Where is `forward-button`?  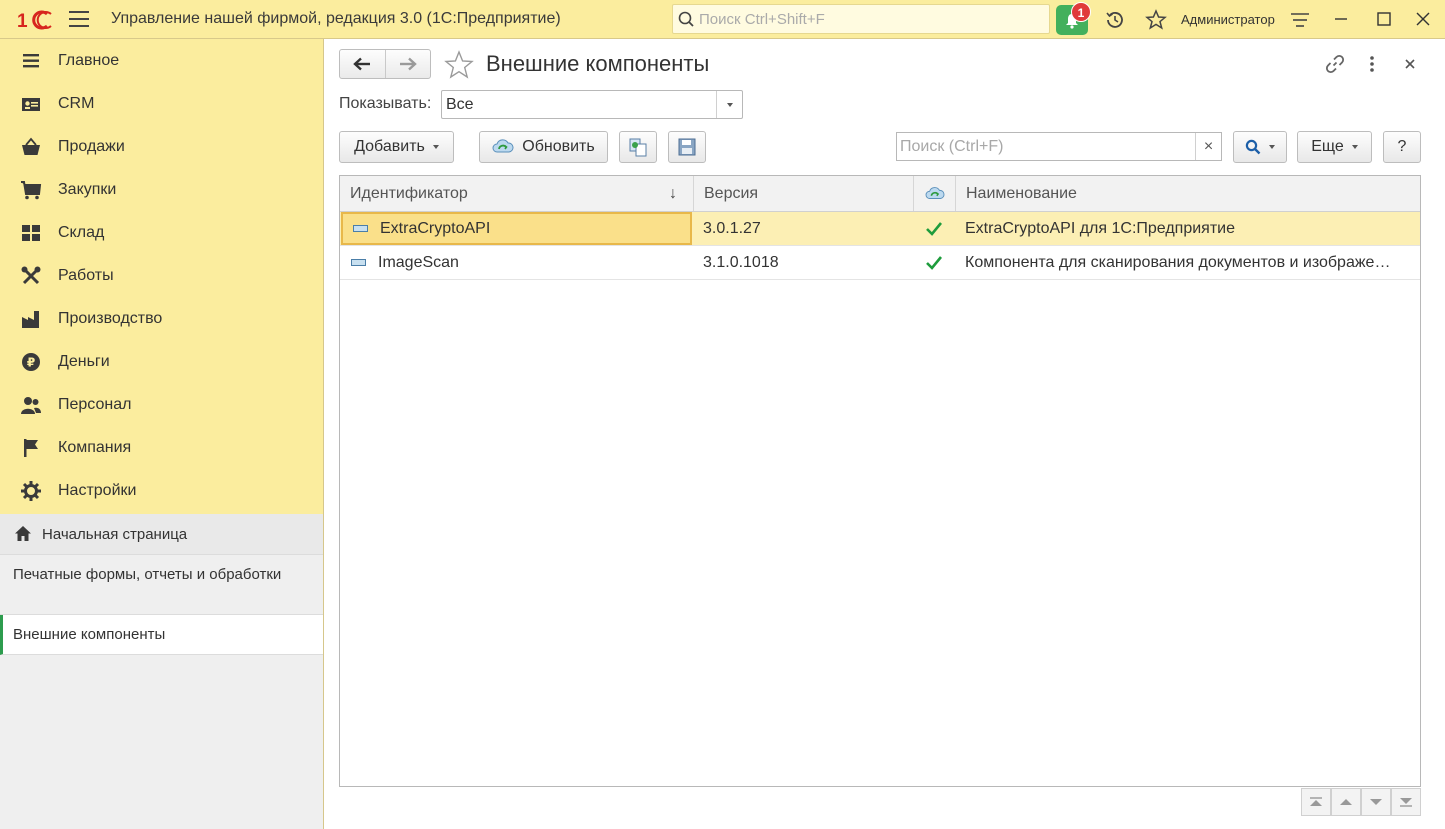
forward-button is located at coordinates (407, 64).